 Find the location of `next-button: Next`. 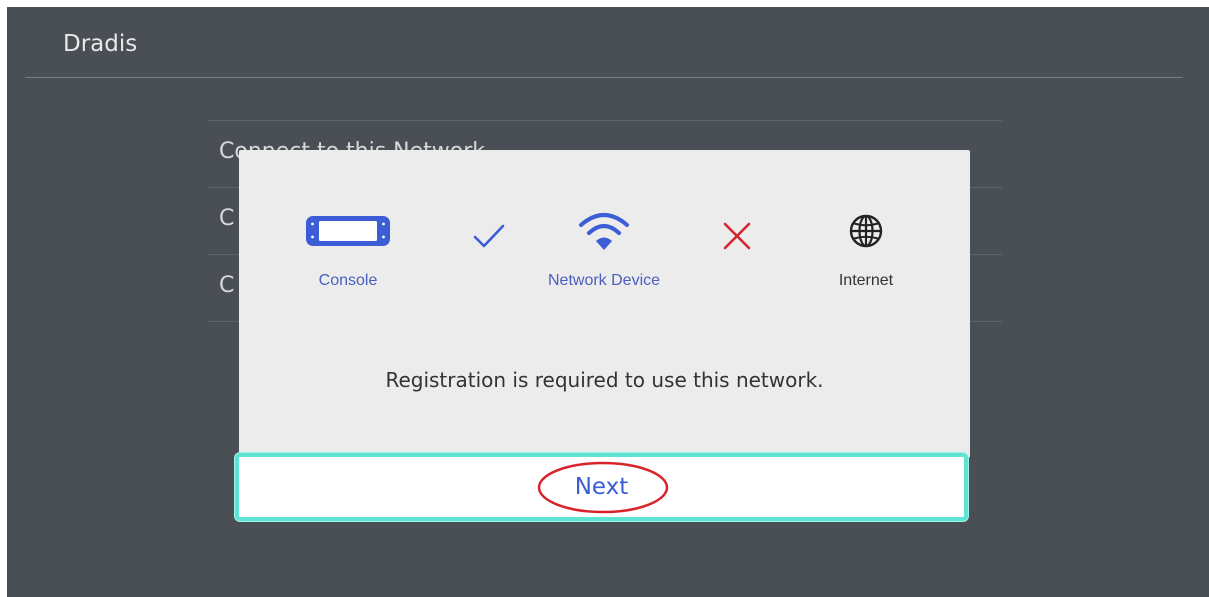

next-button: Next is located at coordinates (601, 487).